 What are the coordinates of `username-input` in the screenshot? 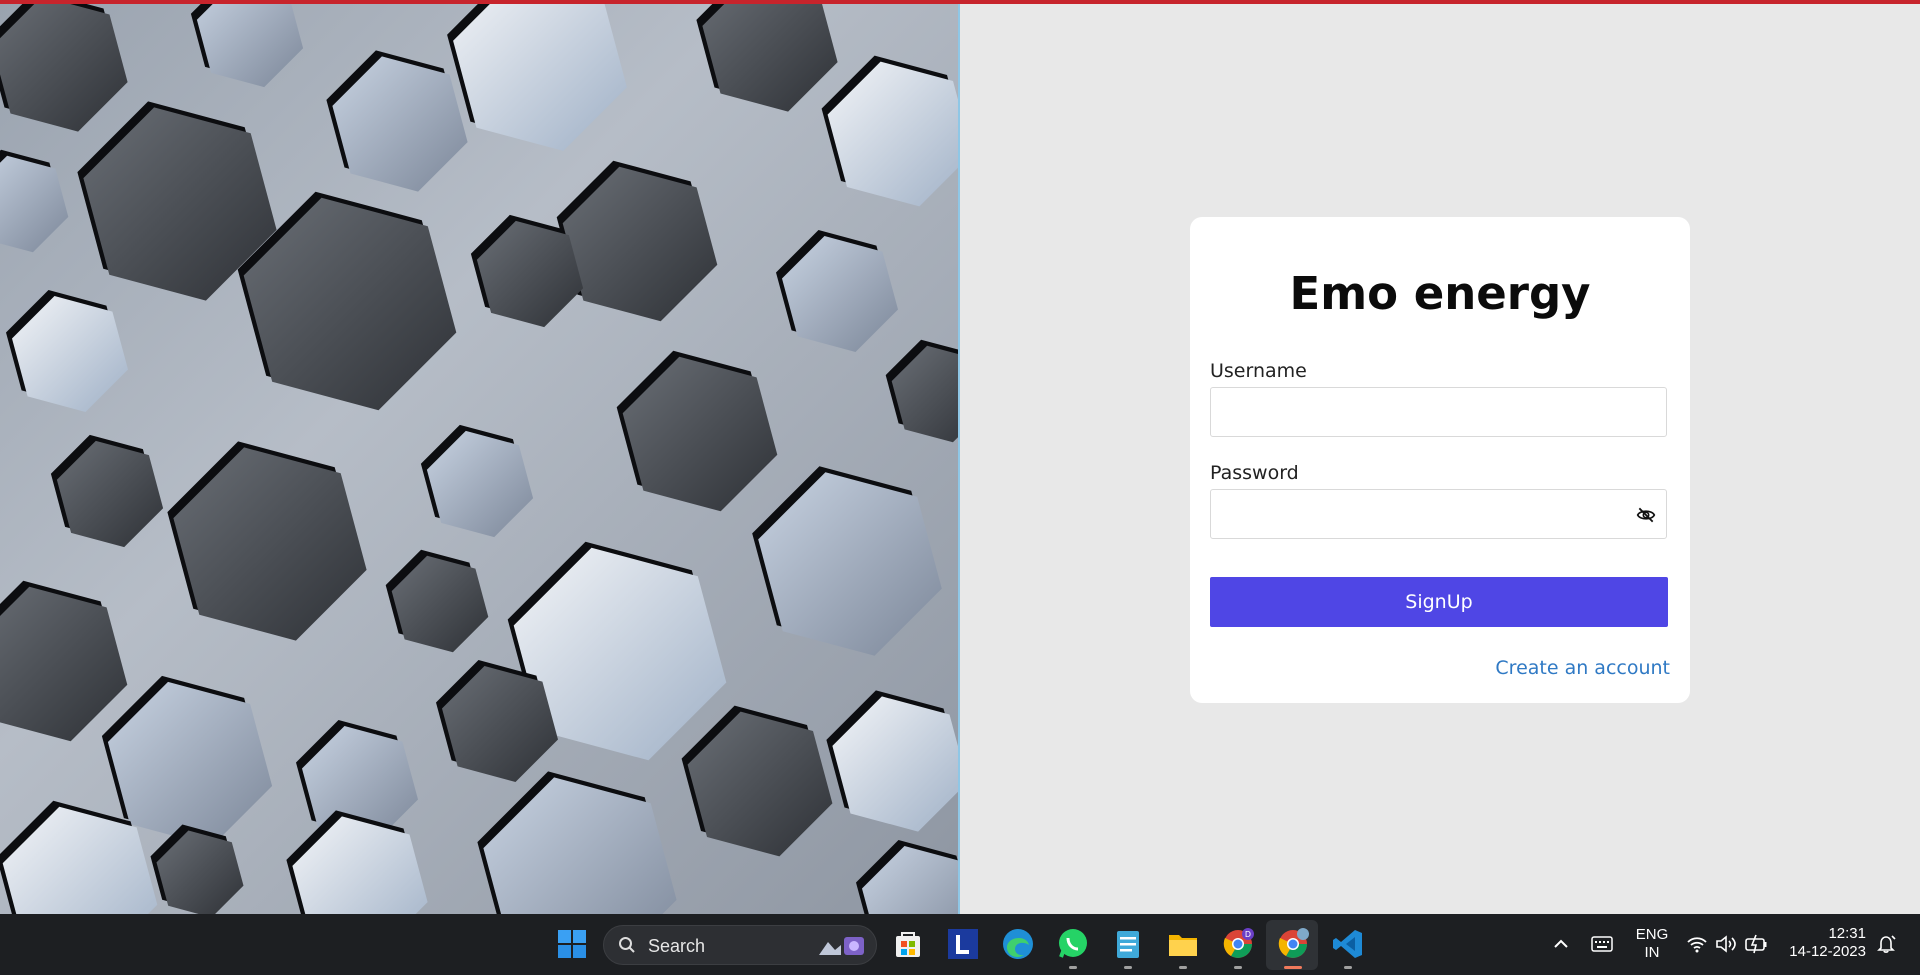 It's located at (1438, 412).